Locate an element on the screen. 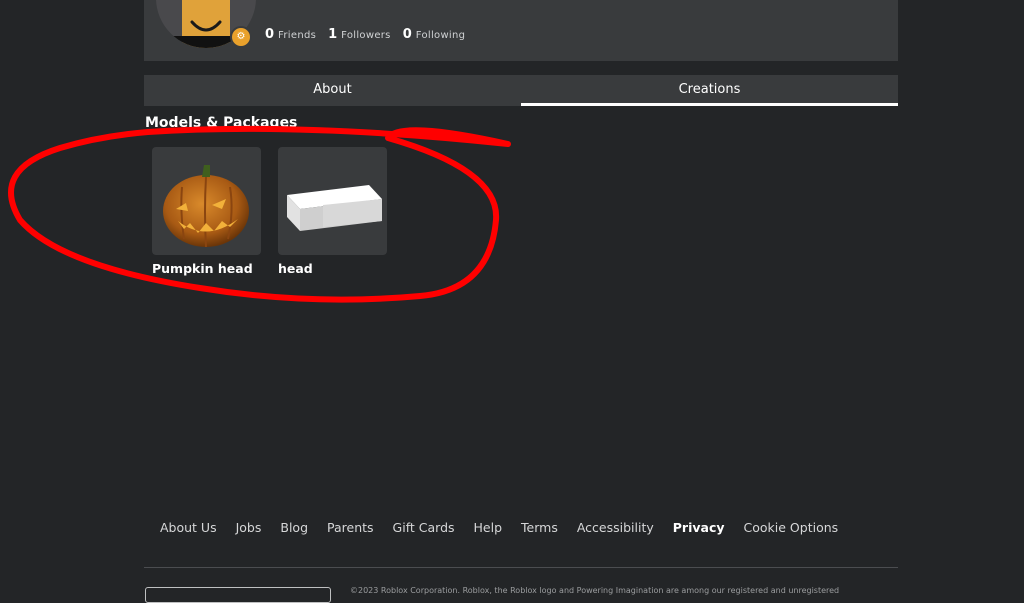  footer-link-accessibility: Accessibility is located at coordinates (615, 527).